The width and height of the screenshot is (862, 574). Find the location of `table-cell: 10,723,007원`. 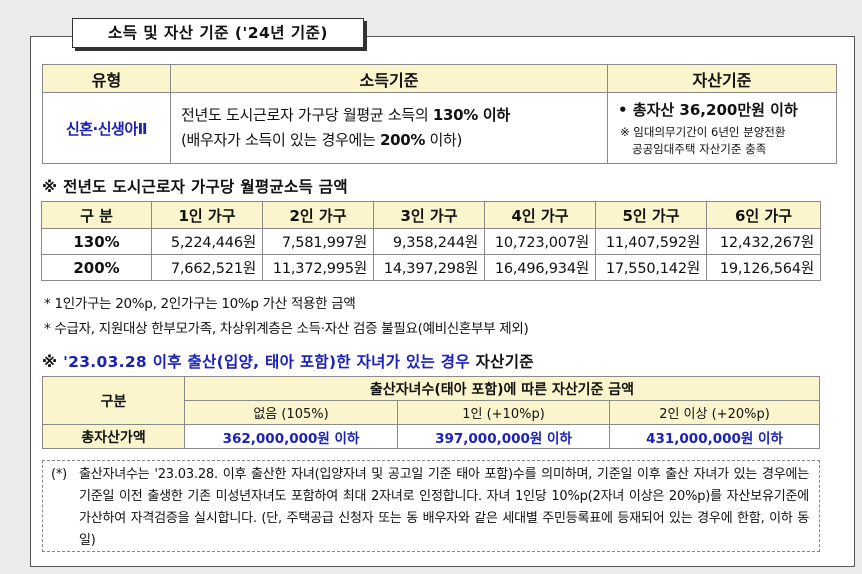

table-cell: 10,723,007원 is located at coordinates (540, 241).